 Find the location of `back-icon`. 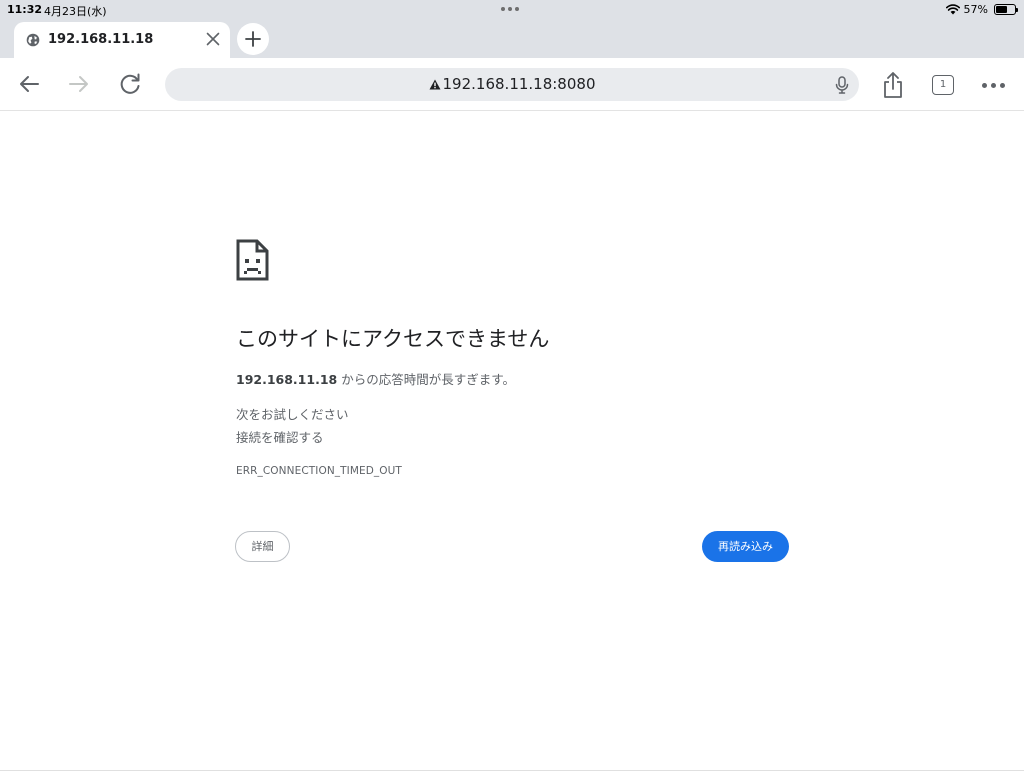

back-icon is located at coordinates (29, 84).